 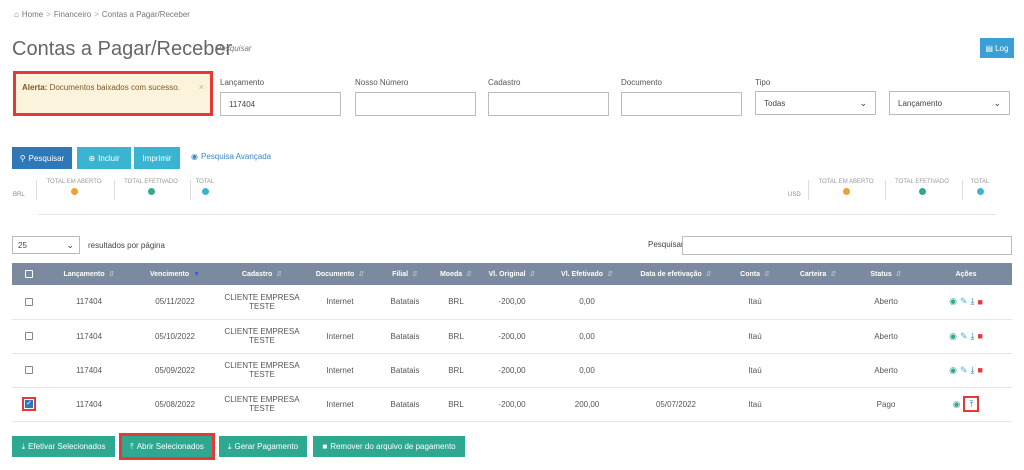 What do you see at coordinates (205, 182) in the screenshot?
I see `total-label: TOTAL` at bounding box center [205, 182].